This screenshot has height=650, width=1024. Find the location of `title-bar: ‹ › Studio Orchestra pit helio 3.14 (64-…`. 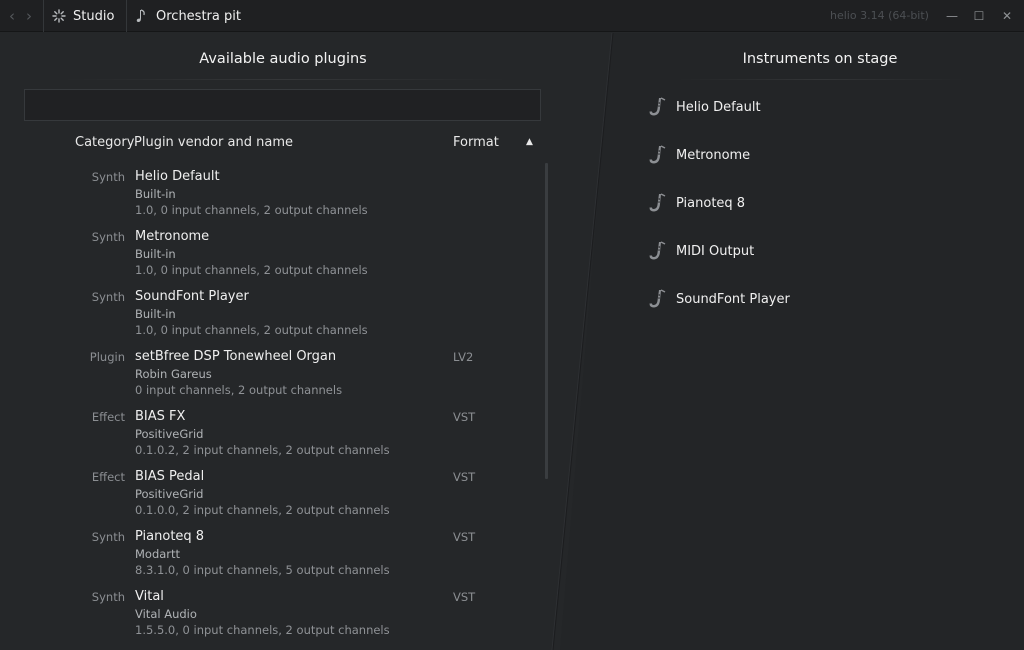

title-bar: ‹ › Studio Orchestra pit helio 3.14 (64-… is located at coordinates (512, 16).